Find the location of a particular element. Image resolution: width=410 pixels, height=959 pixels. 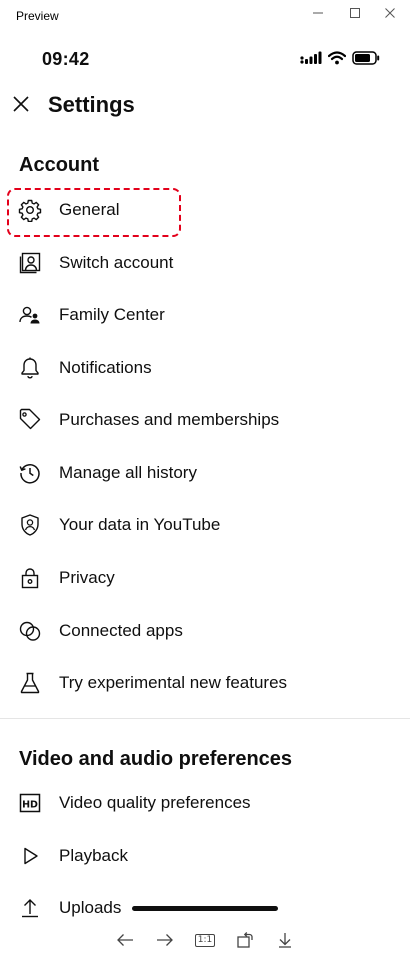

settings-item-video-quality: HD Video quality preferences is located at coordinates (205, 803).